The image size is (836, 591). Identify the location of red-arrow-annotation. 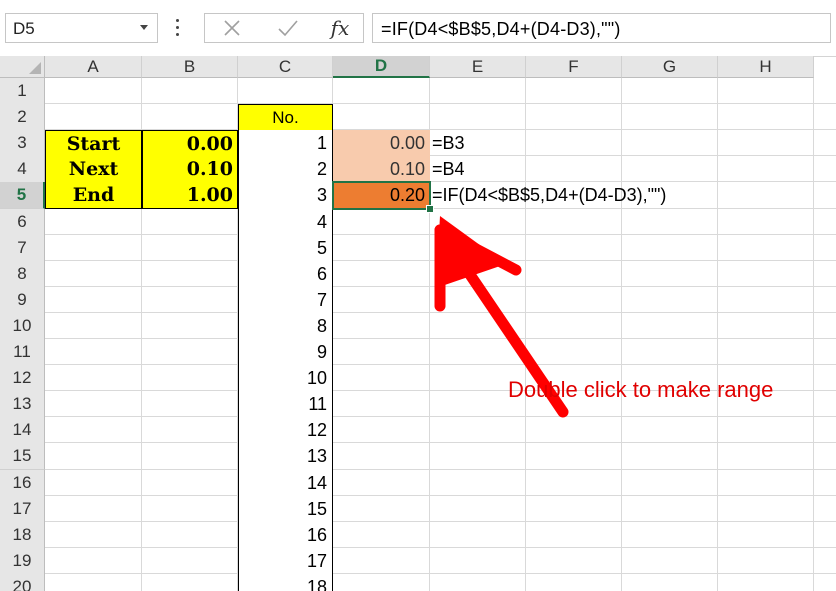
(501, 317).